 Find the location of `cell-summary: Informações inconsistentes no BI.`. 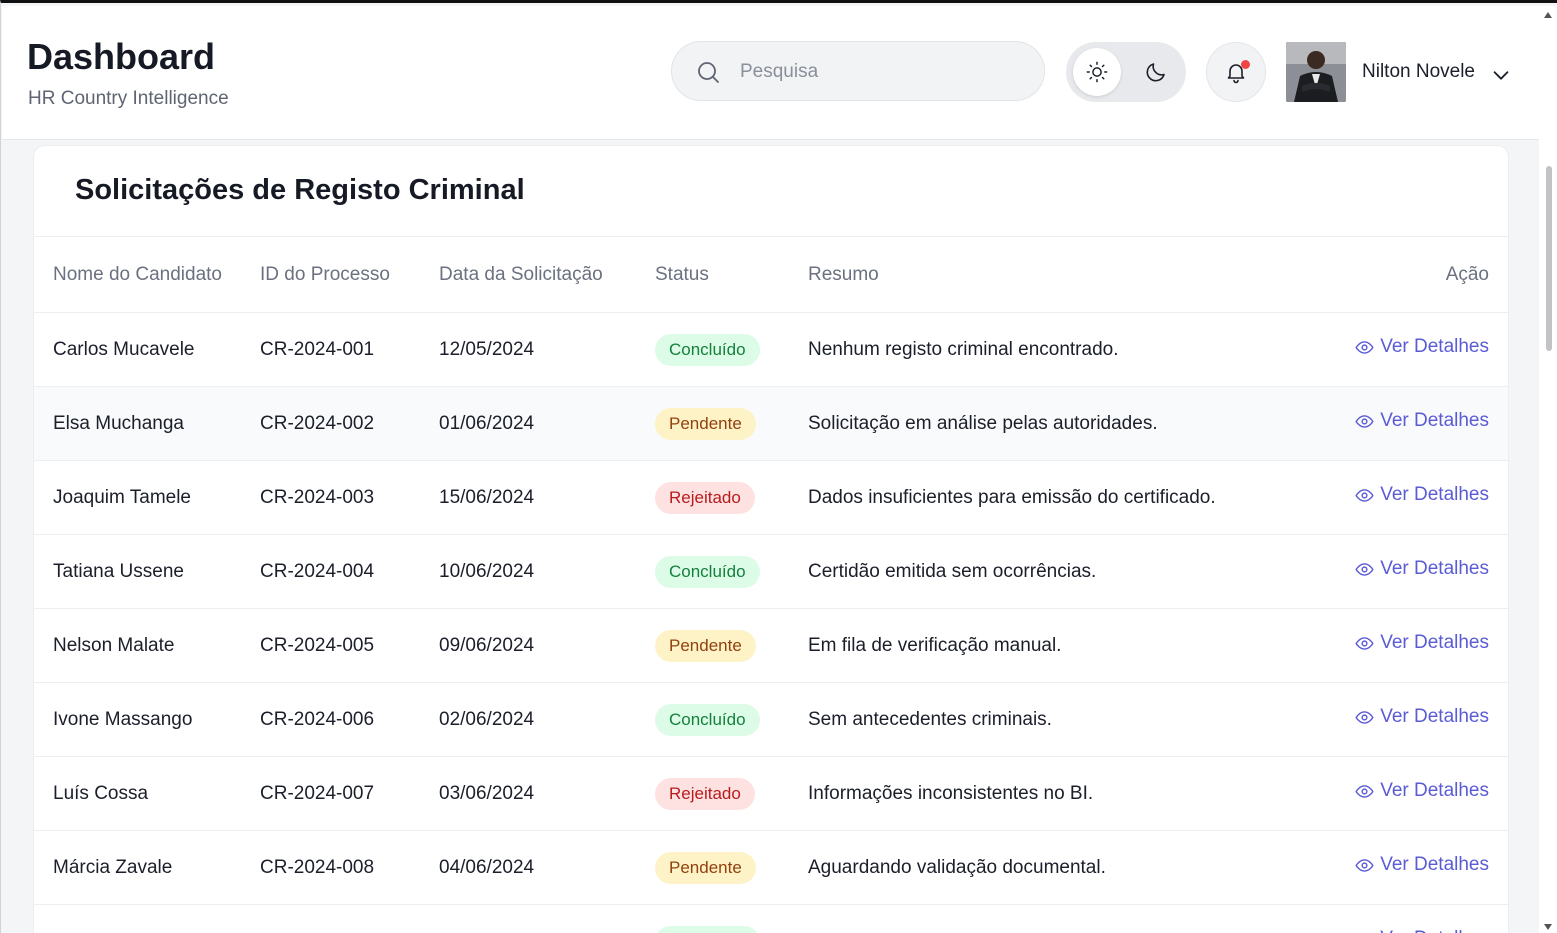

cell-summary: Informações inconsistentes no BI. is located at coordinates (1068, 793).